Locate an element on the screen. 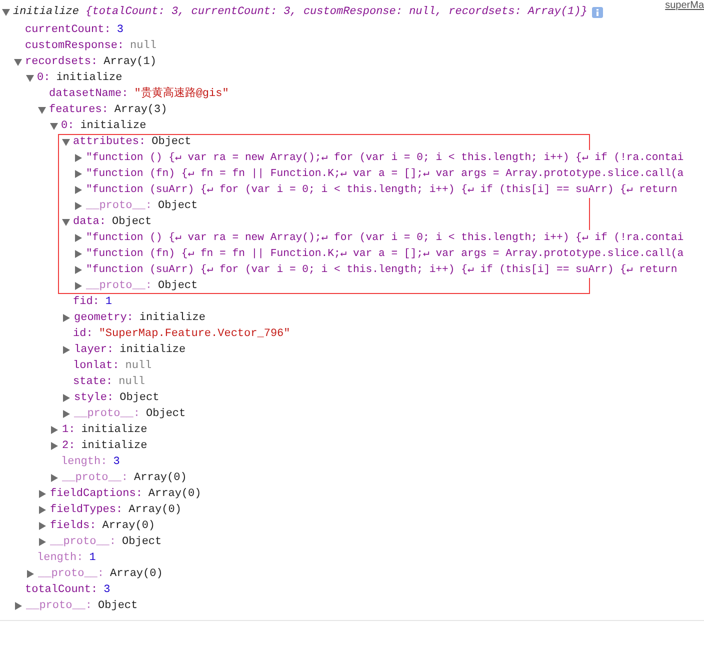  property-key: fieldTypes: is located at coordinates (86, 510).